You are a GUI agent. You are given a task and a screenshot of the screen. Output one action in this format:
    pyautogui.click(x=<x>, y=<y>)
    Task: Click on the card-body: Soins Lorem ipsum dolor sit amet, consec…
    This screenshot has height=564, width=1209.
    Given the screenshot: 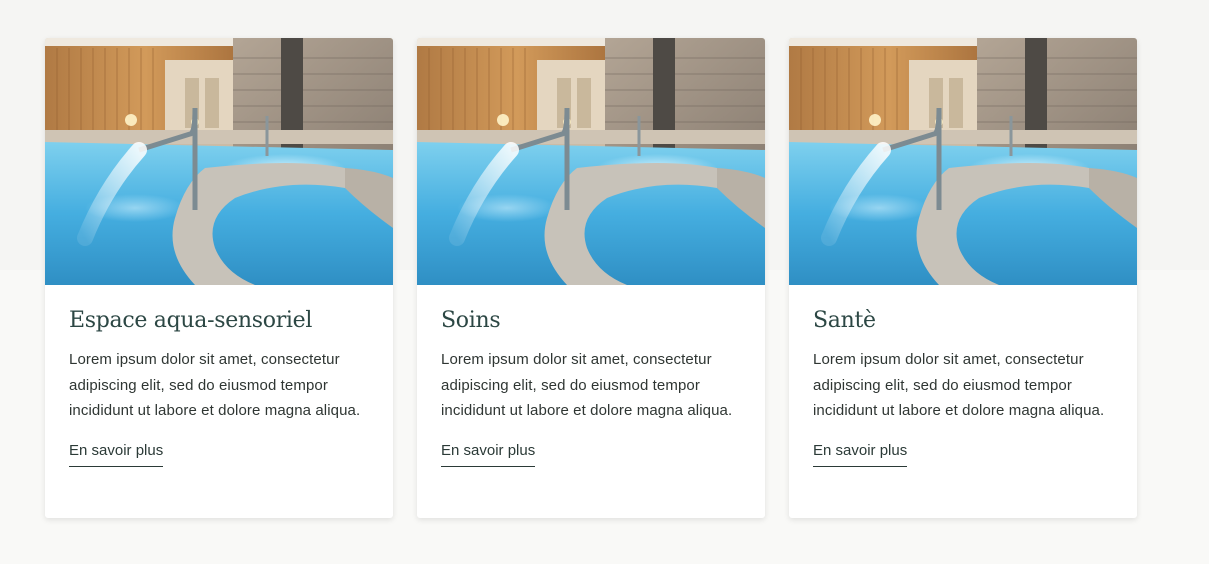 What is the action you would take?
    pyautogui.click(x=591, y=376)
    